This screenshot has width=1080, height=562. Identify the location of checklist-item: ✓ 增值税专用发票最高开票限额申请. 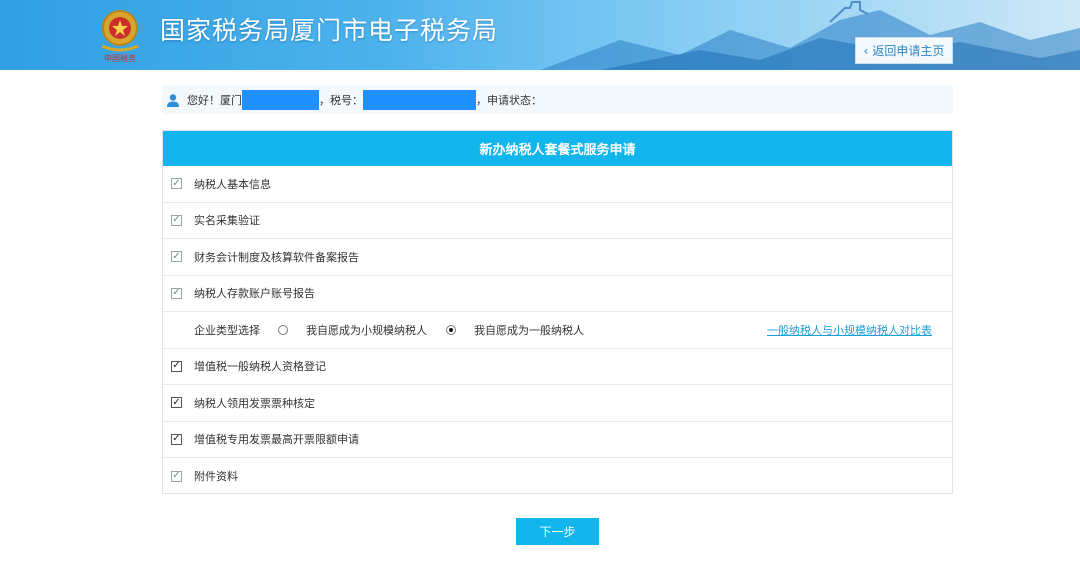
(557, 440).